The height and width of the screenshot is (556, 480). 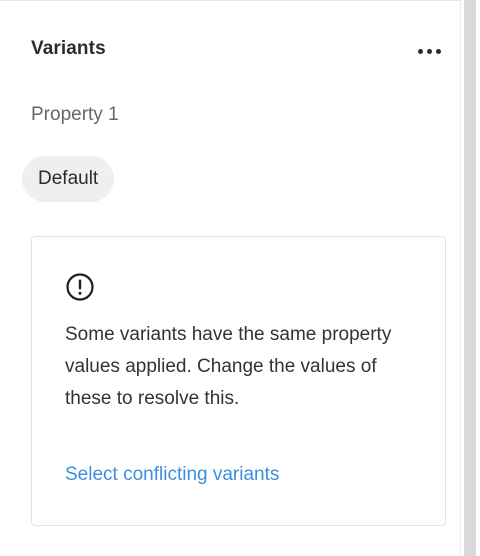 I want to click on section-title: Variants, so click(x=68, y=48).